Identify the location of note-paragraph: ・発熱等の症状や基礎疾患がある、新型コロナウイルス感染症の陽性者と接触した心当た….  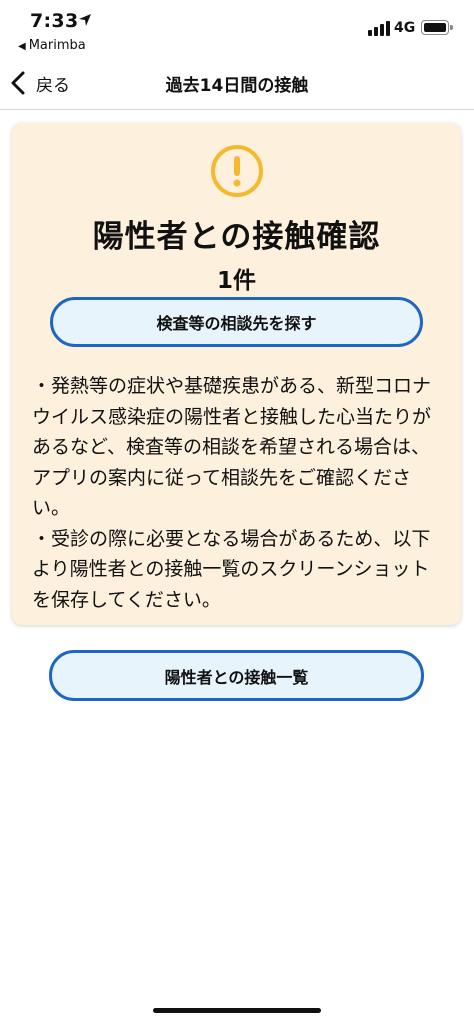
(232, 447).